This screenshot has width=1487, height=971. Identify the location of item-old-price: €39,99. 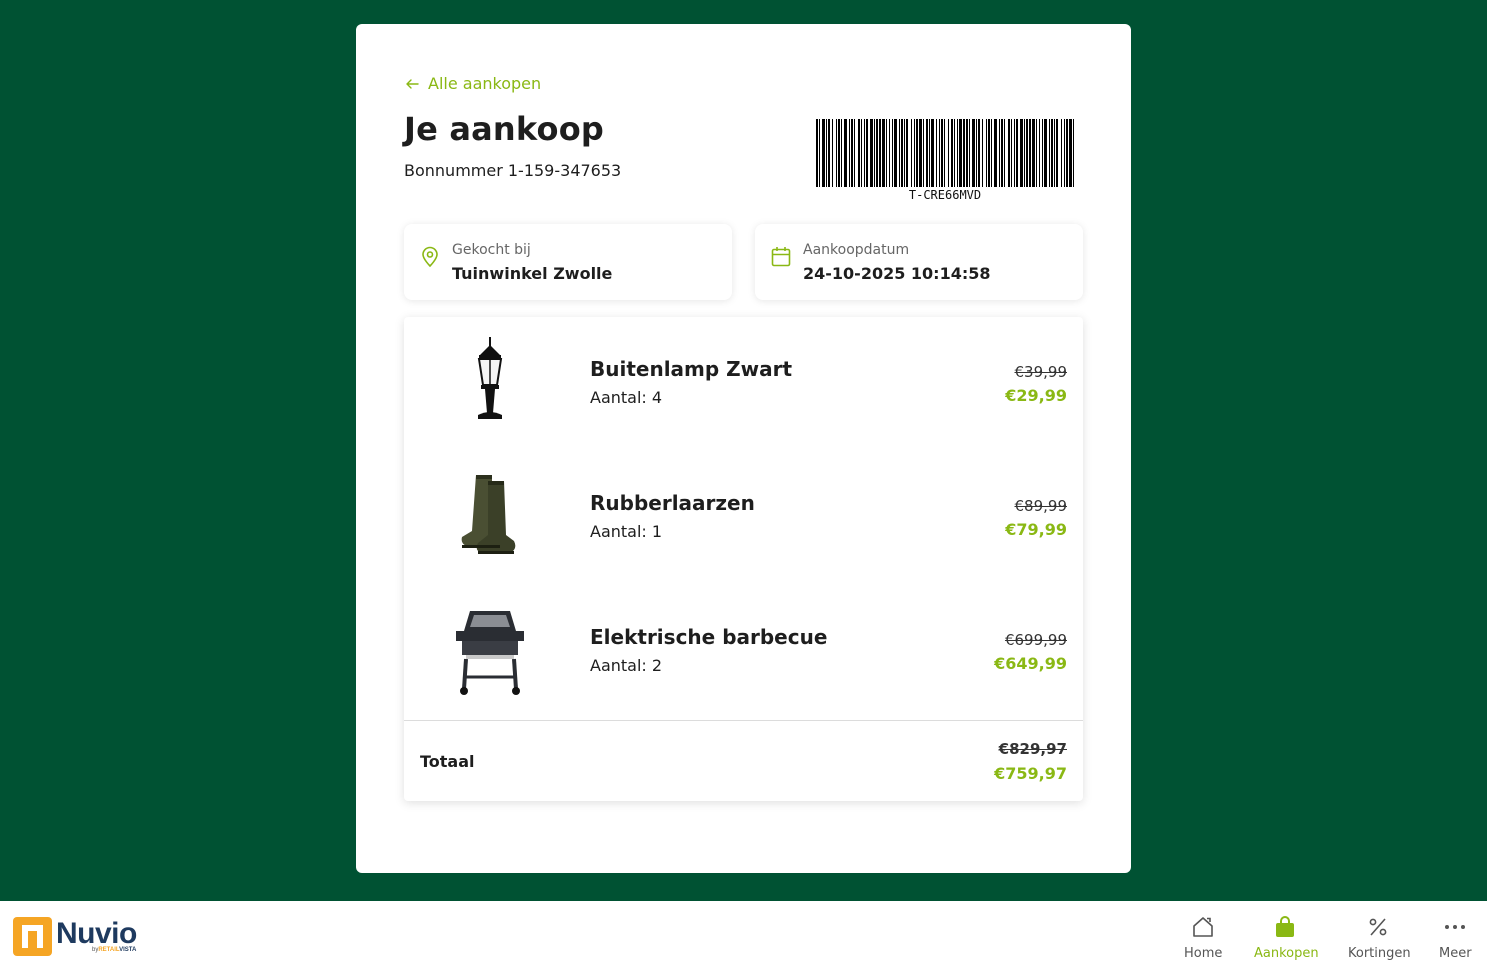
(1041, 372).